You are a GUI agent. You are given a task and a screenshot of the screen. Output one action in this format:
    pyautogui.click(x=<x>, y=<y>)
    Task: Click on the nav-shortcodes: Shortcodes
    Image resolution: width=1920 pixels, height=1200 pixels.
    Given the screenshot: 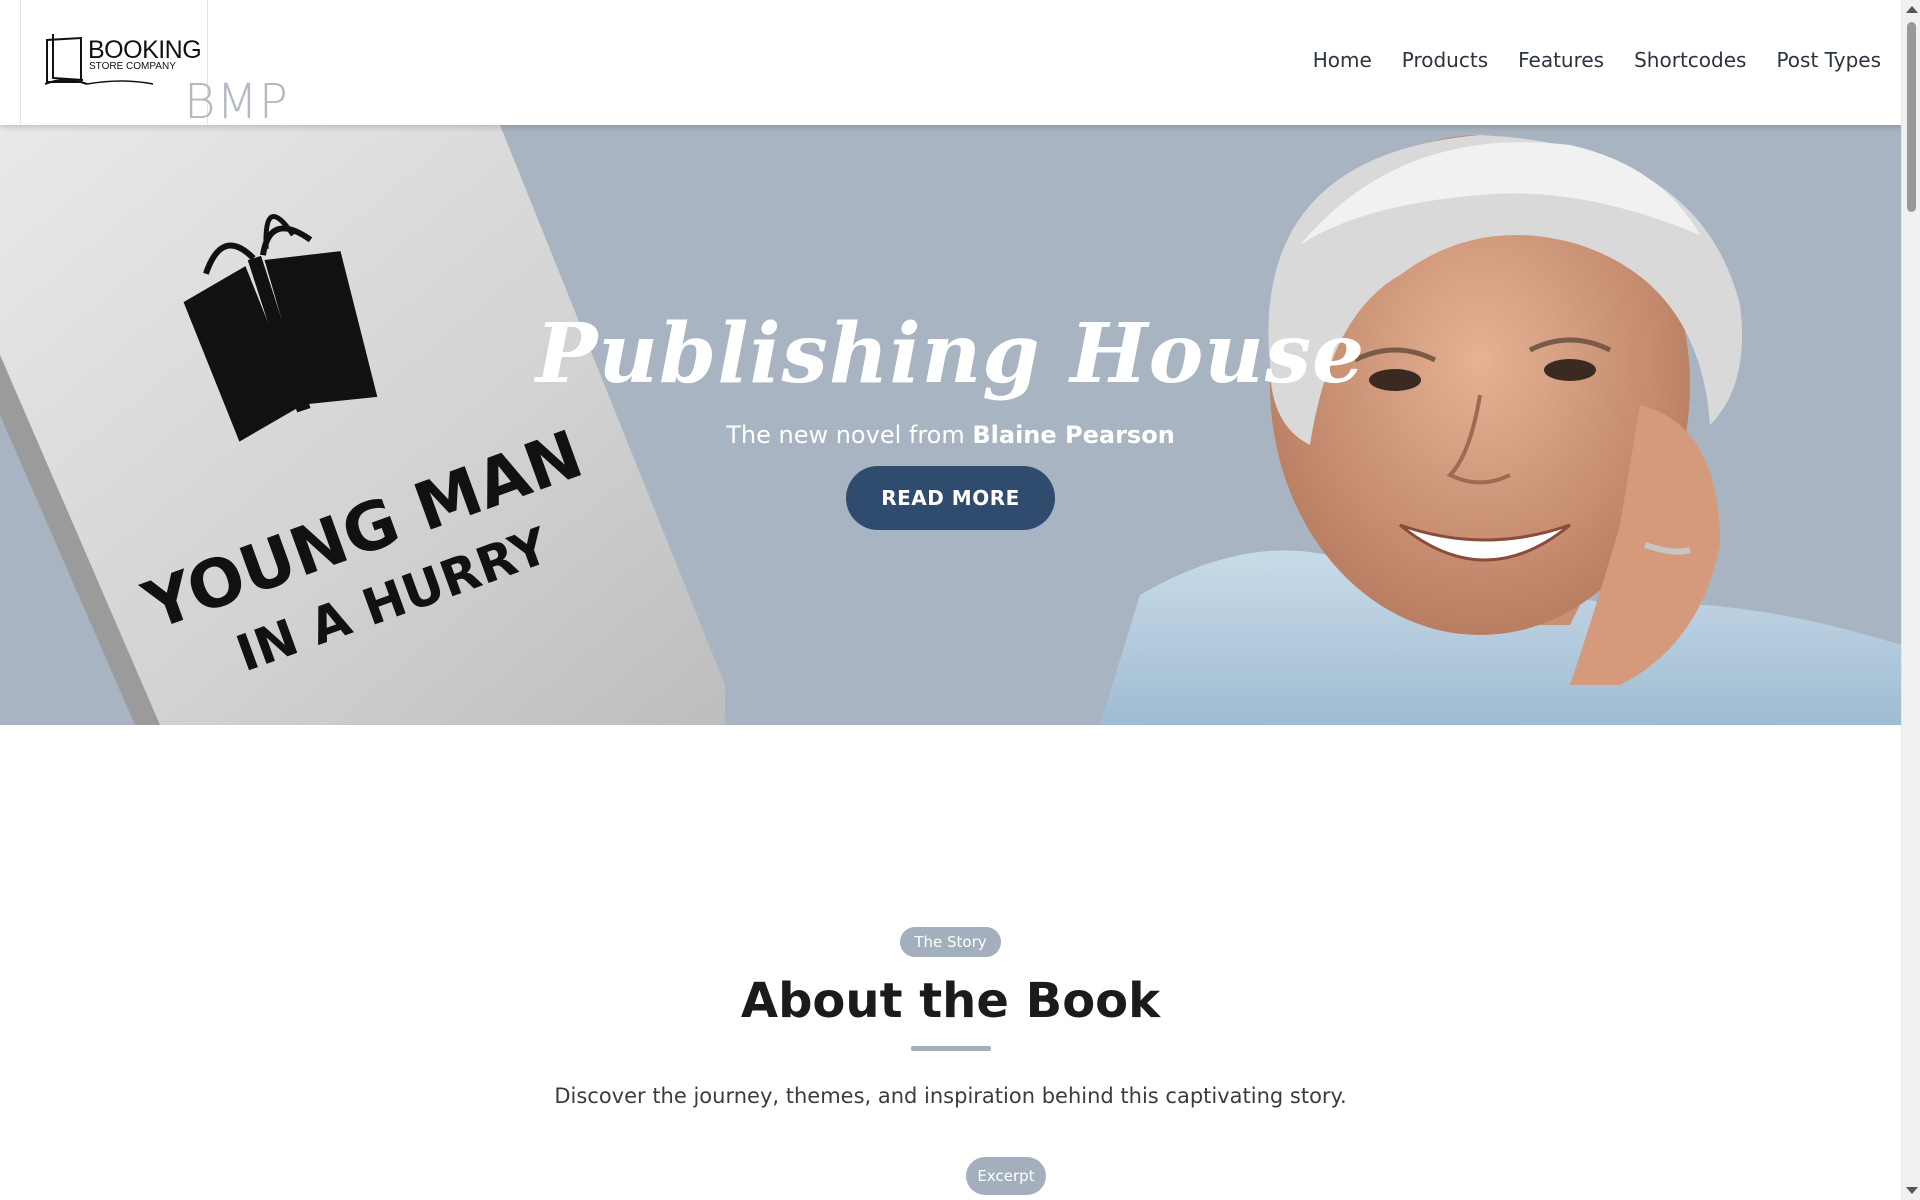 What is the action you would take?
    pyautogui.click(x=1690, y=60)
    